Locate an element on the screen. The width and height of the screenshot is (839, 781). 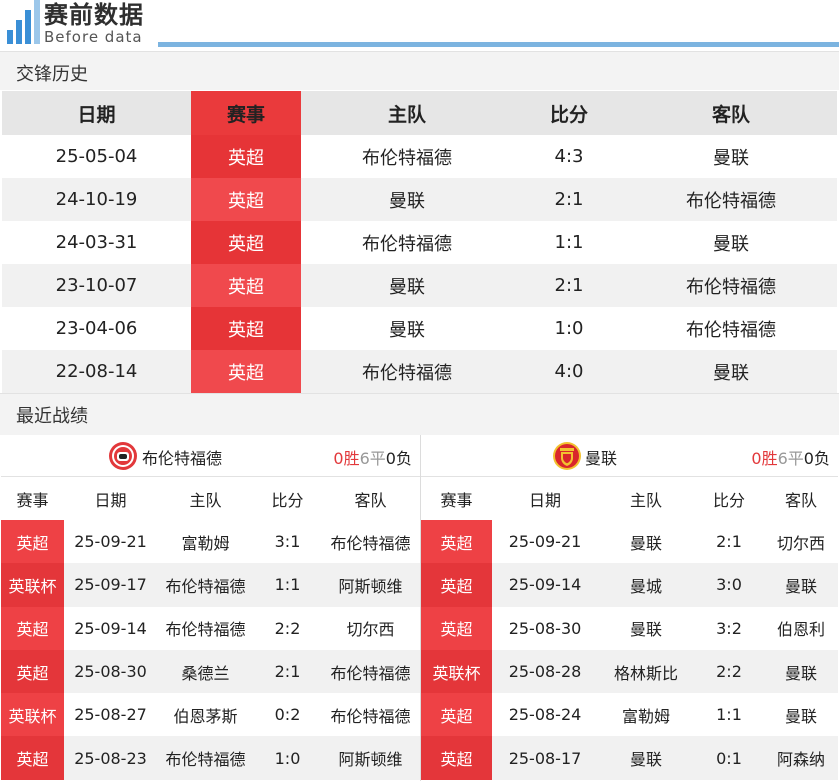
form-table-header: 赛事 日期 主队 比分 客队 is located at coordinates (210, 498).